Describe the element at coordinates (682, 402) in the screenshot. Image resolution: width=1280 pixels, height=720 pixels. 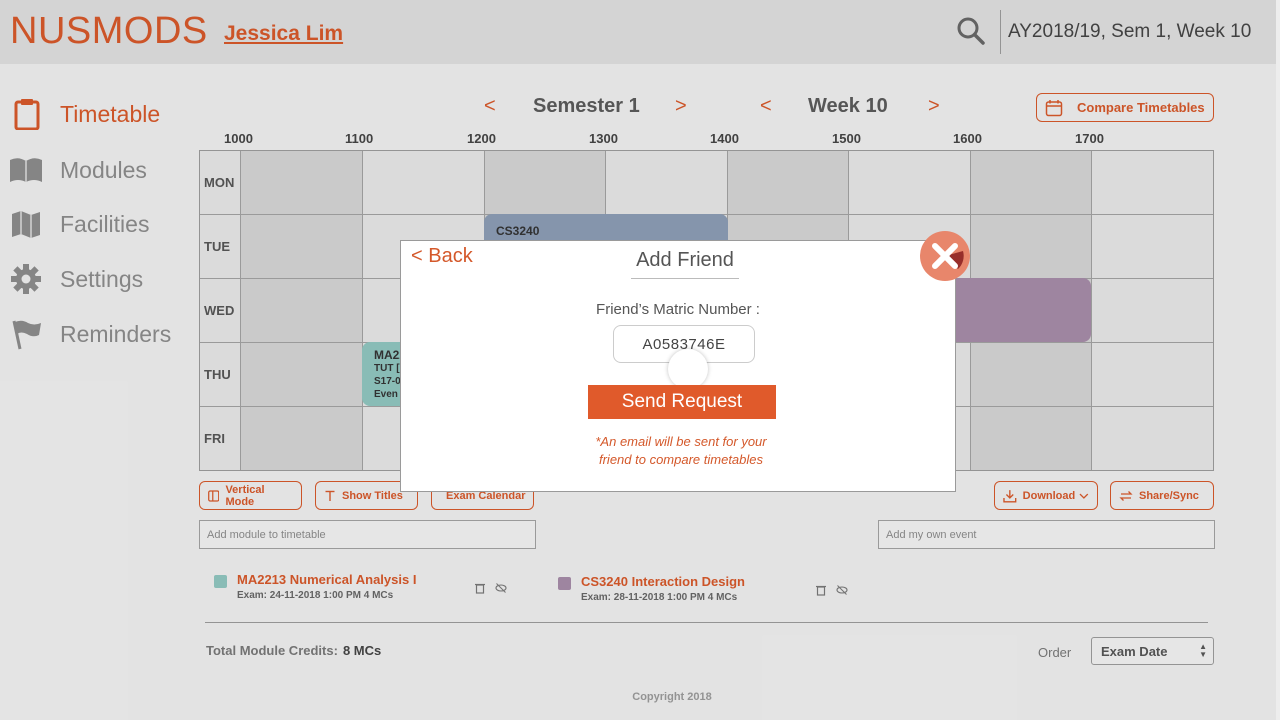
I see `send-request-button: Send Request` at that location.